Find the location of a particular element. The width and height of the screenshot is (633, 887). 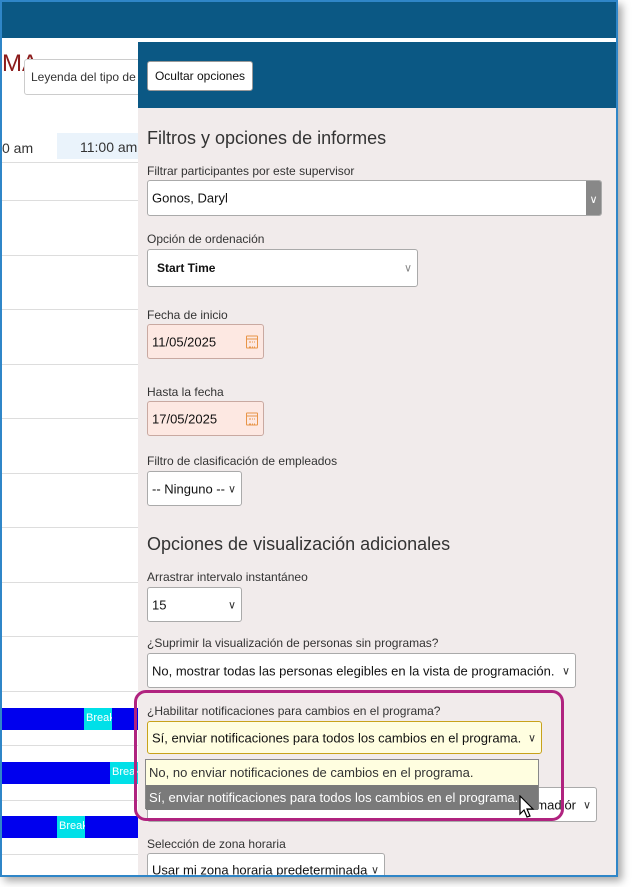

end-date-label: Hasta la fecha is located at coordinates (185, 392).